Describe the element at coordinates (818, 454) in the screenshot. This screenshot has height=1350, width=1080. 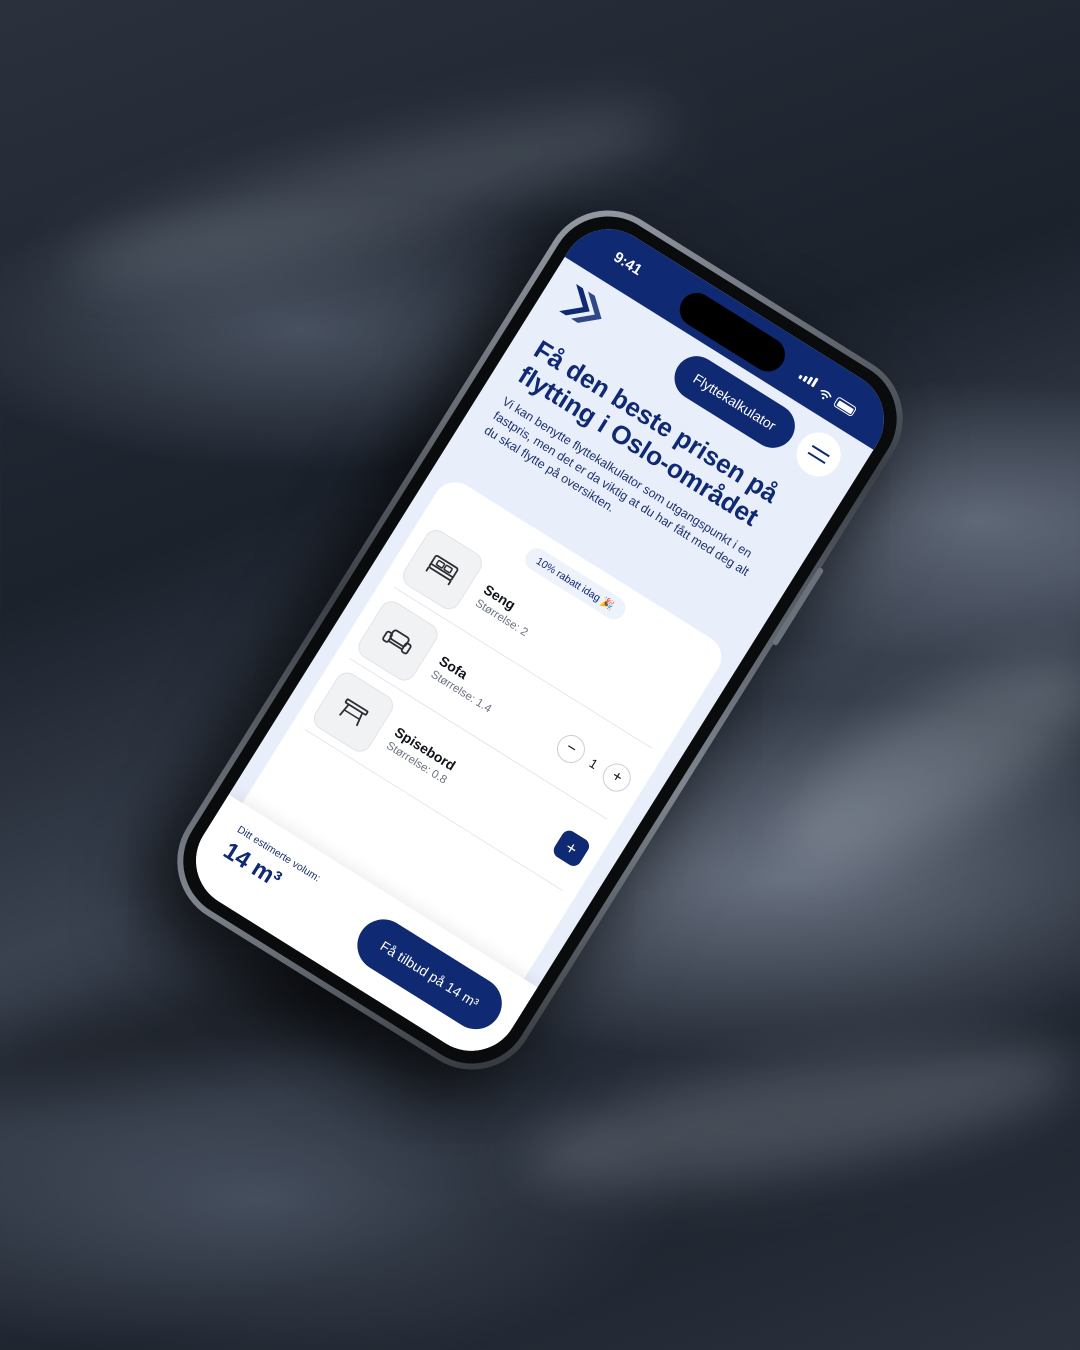
I see `menu-button` at that location.